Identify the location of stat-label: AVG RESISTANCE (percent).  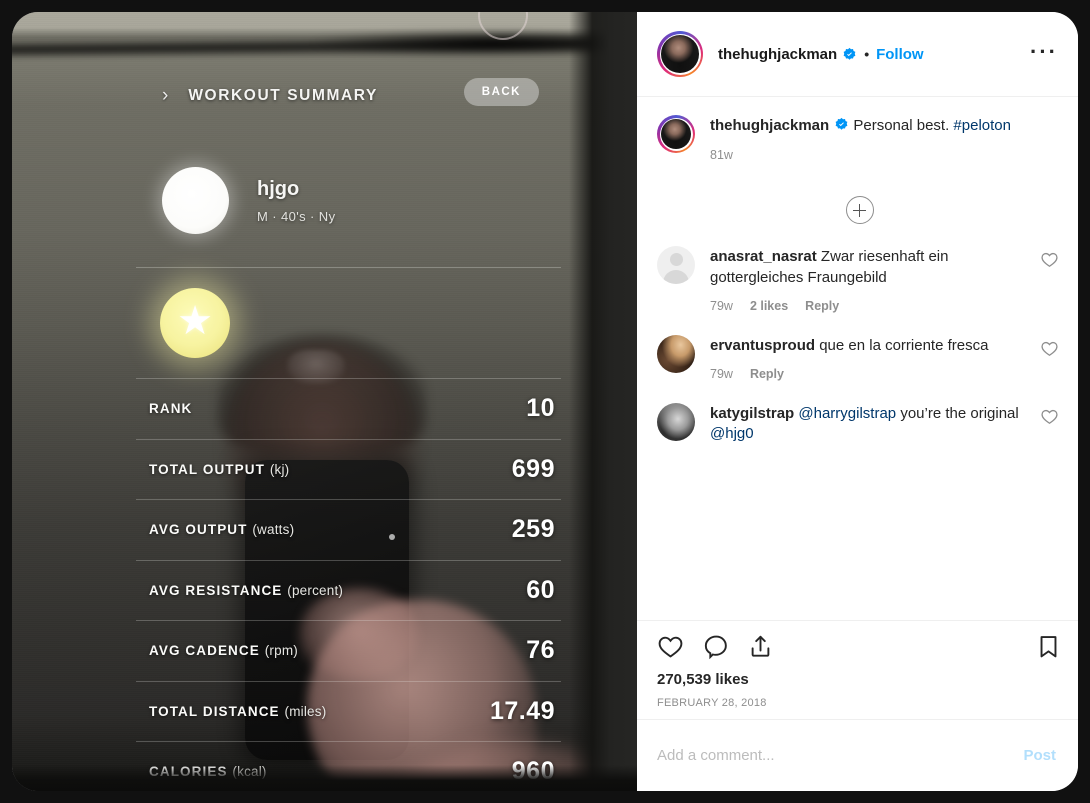
(246, 590).